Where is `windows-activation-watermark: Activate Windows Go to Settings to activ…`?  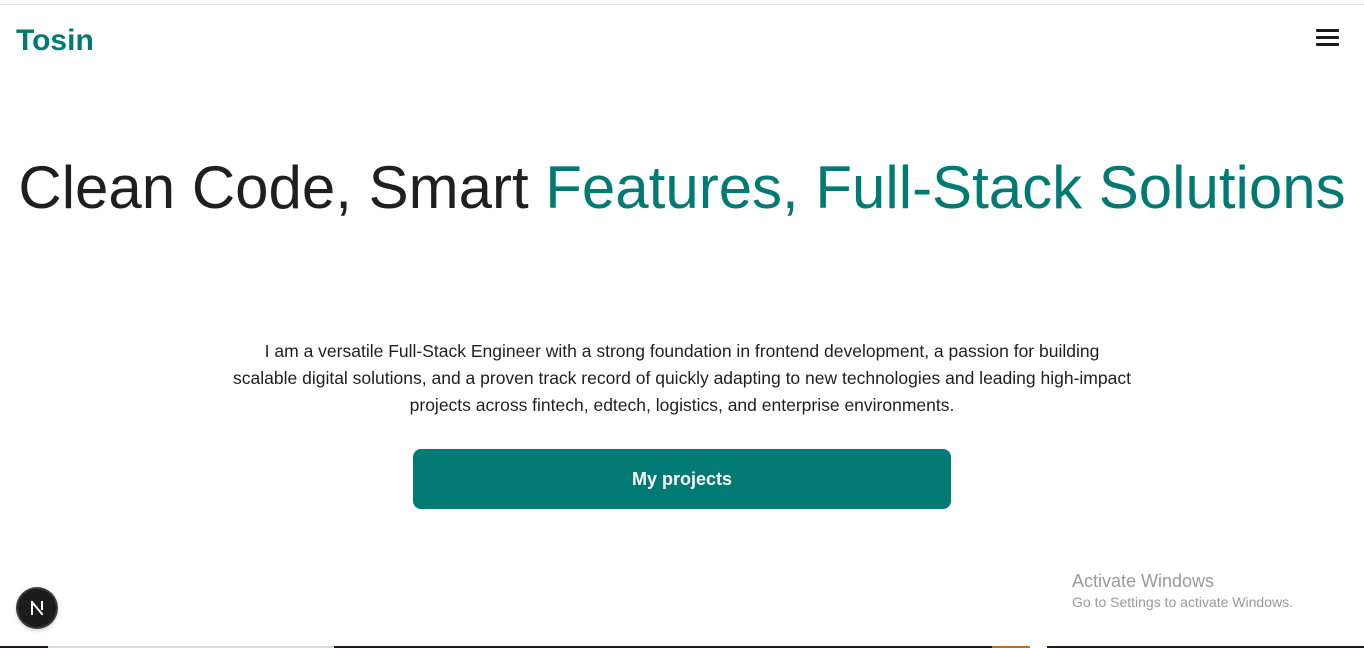 windows-activation-watermark: Activate Windows Go to Settings to activ… is located at coordinates (1182, 591).